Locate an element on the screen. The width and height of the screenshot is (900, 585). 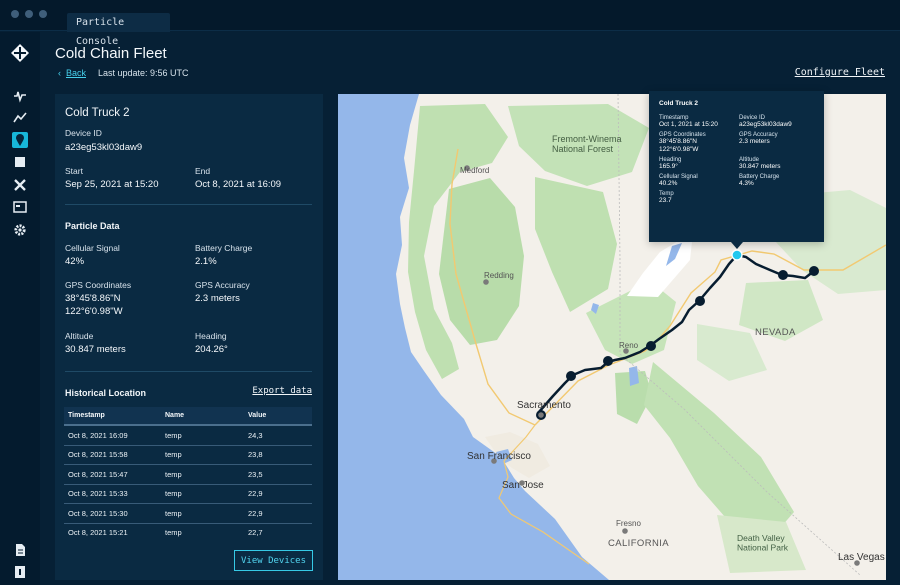
window-control-minimize is located at coordinates (29, 14).